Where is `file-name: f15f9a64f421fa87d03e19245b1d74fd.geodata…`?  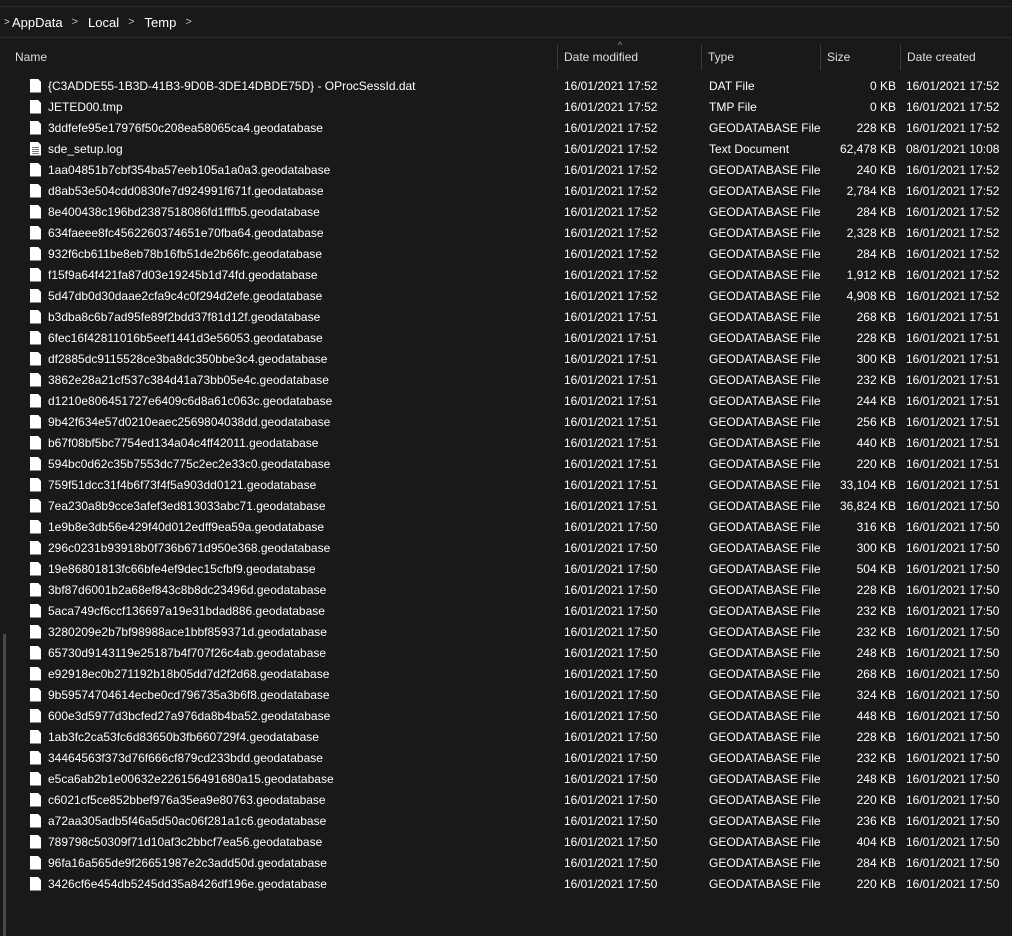
file-name: f15f9a64f421fa87d03e19245b1d74fd.geodata… is located at coordinates (183, 275).